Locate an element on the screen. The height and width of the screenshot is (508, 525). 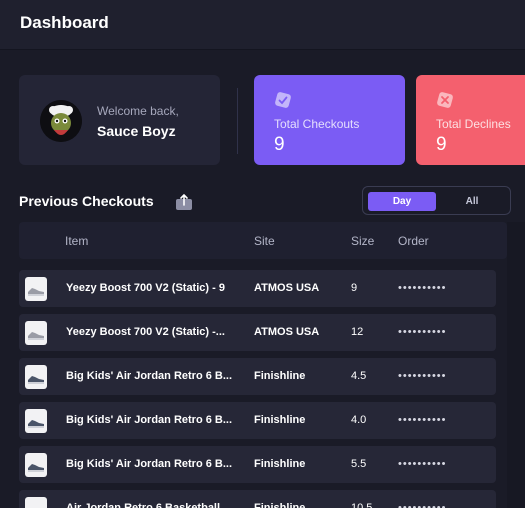
column-header-size: Size is located at coordinates (362, 241).